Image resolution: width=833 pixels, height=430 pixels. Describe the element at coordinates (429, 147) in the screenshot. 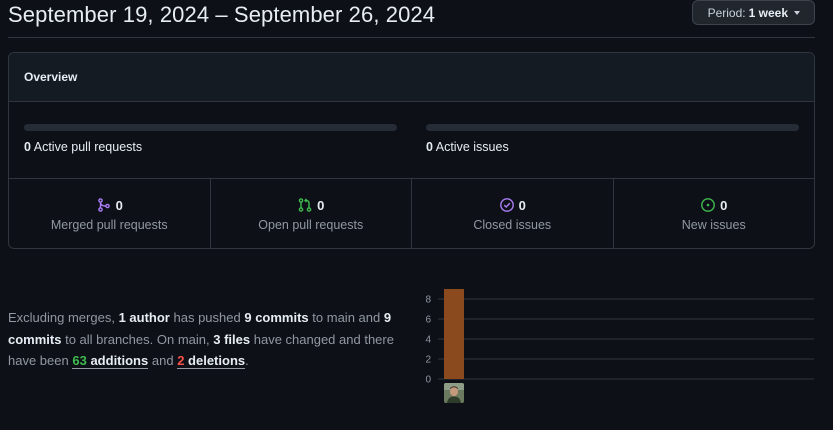

I see `active-issues-count: 0` at that location.